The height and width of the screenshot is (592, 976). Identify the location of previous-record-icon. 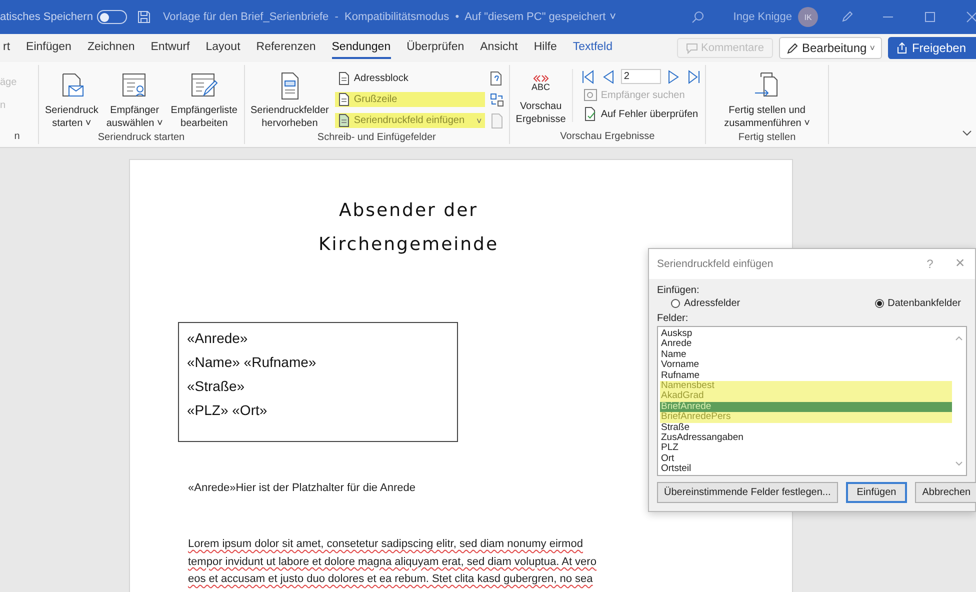
(607, 77).